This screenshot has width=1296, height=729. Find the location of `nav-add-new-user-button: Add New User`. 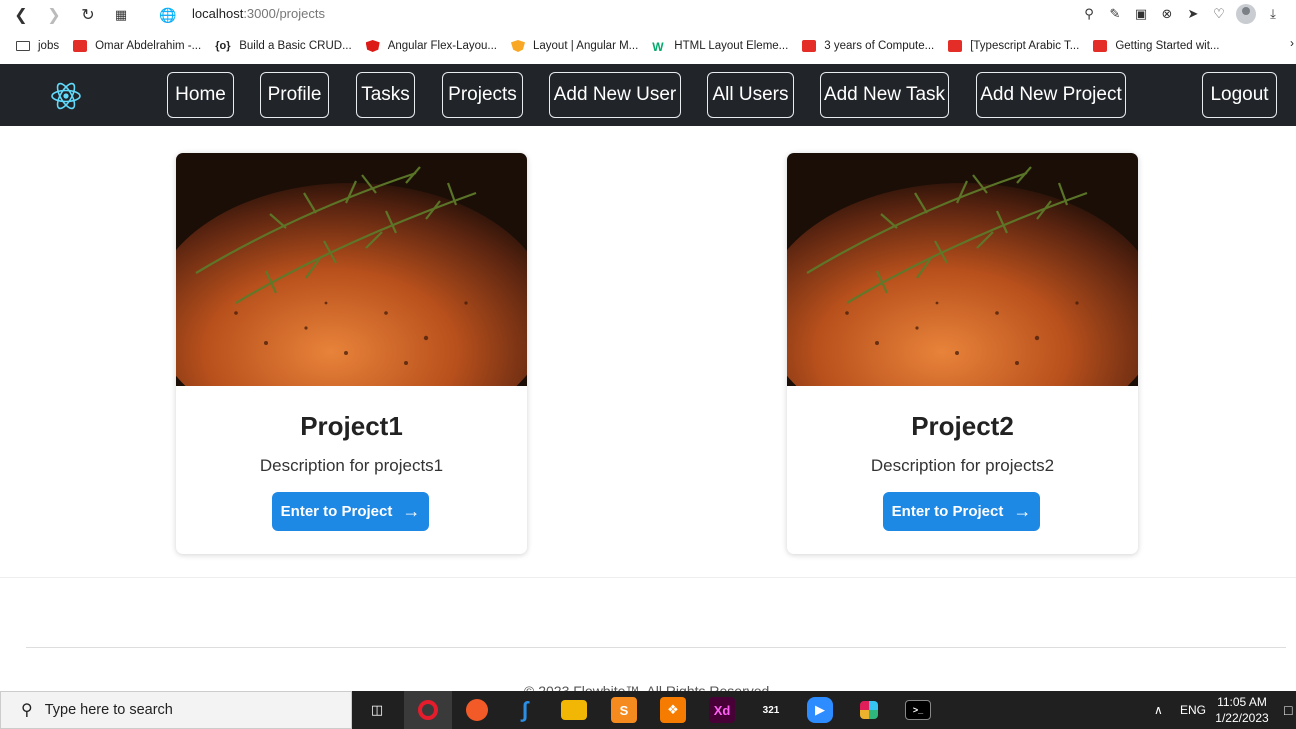

nav-add-new-user-button: Add New User is located at coordinates (615, 95).